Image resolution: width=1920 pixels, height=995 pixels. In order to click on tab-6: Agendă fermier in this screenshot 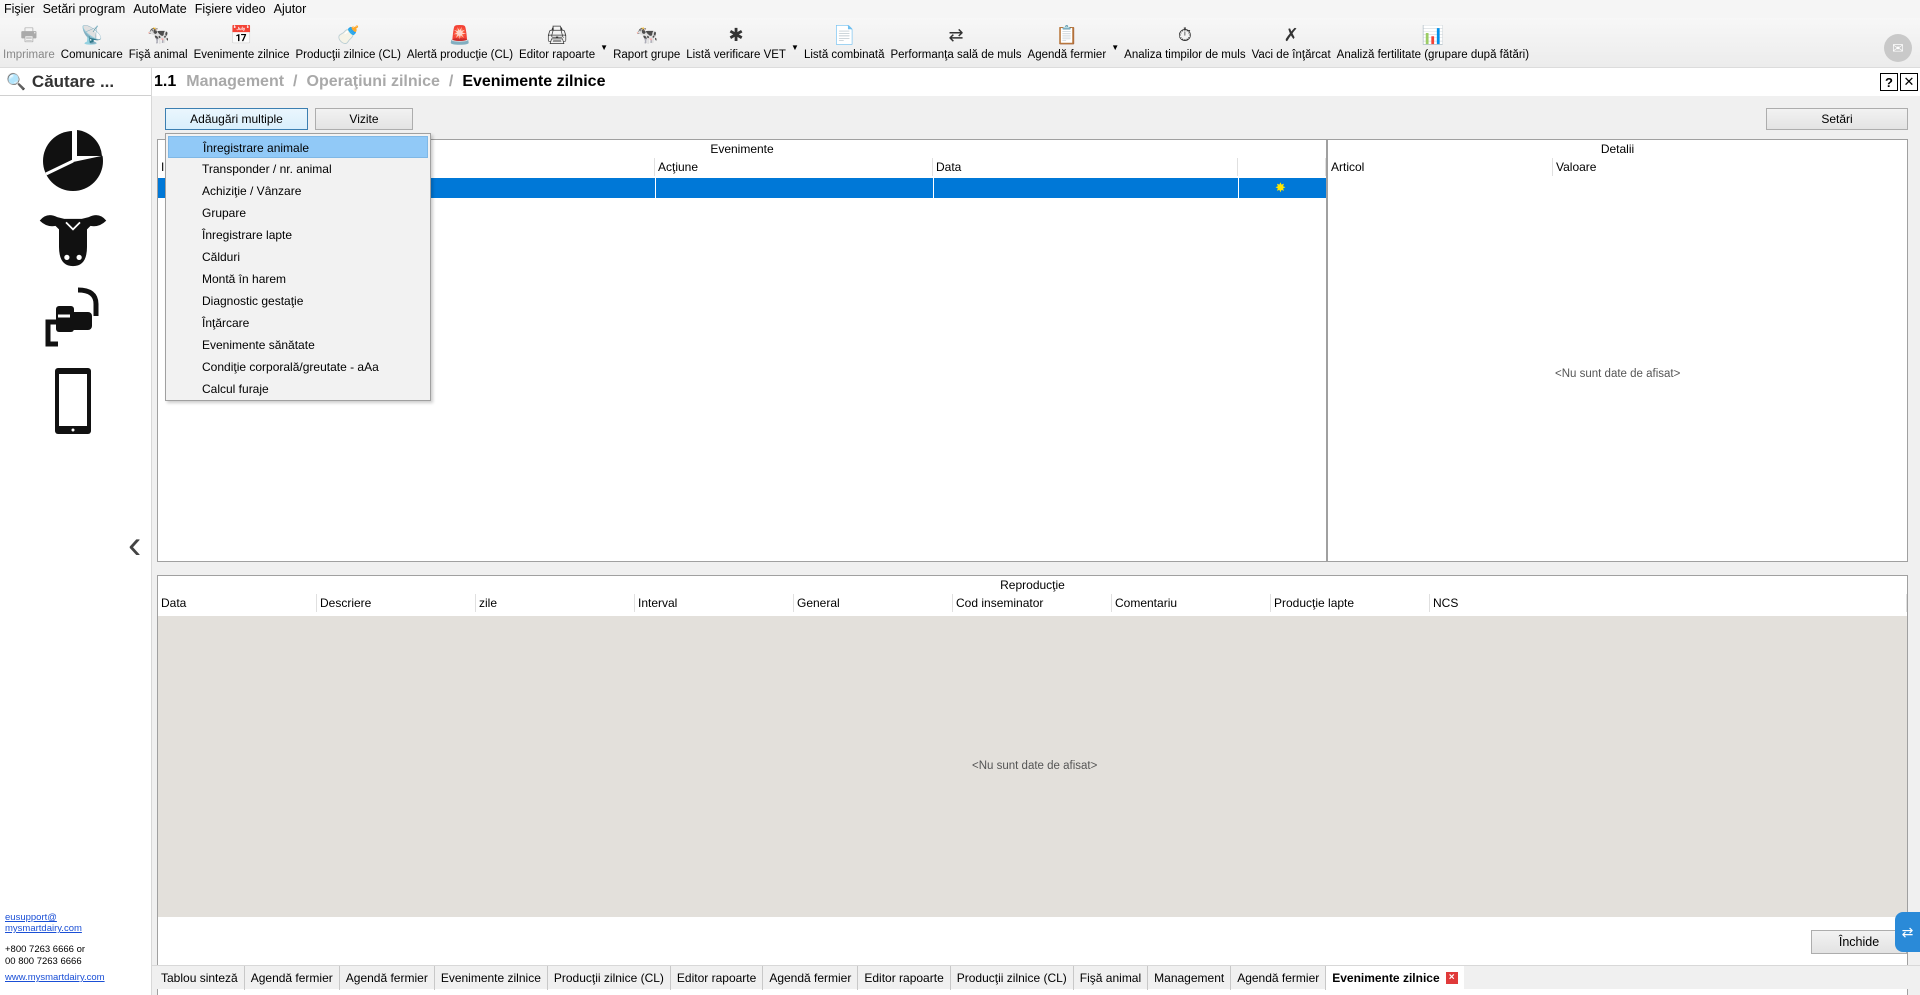, I will do `click(811, 977)`.